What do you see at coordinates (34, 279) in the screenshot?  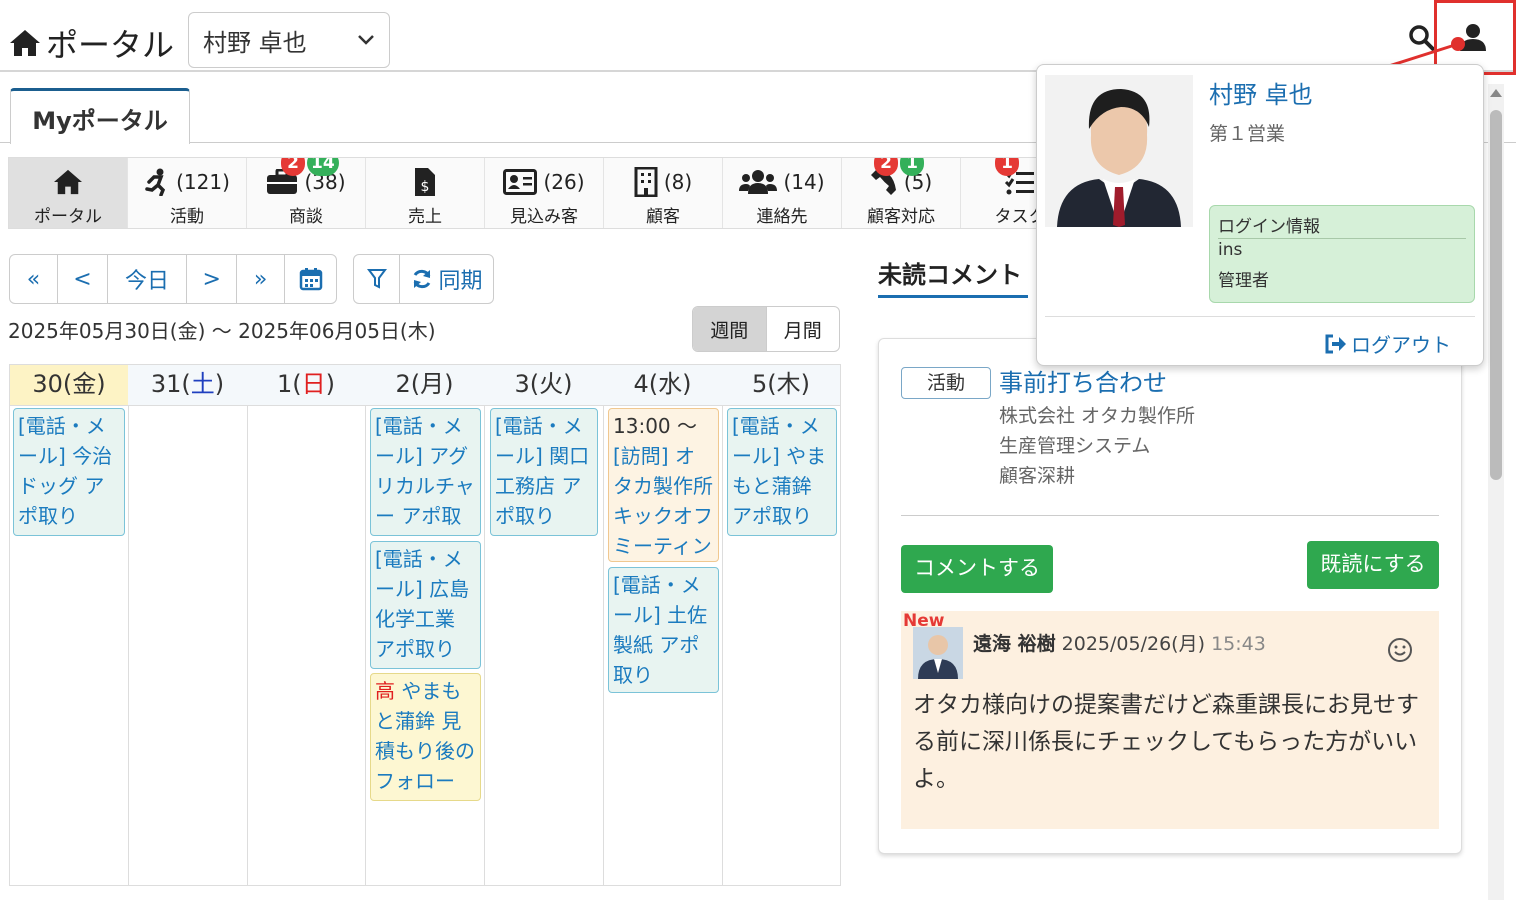 I see `first-button: «` at bounding box center [34, 279].